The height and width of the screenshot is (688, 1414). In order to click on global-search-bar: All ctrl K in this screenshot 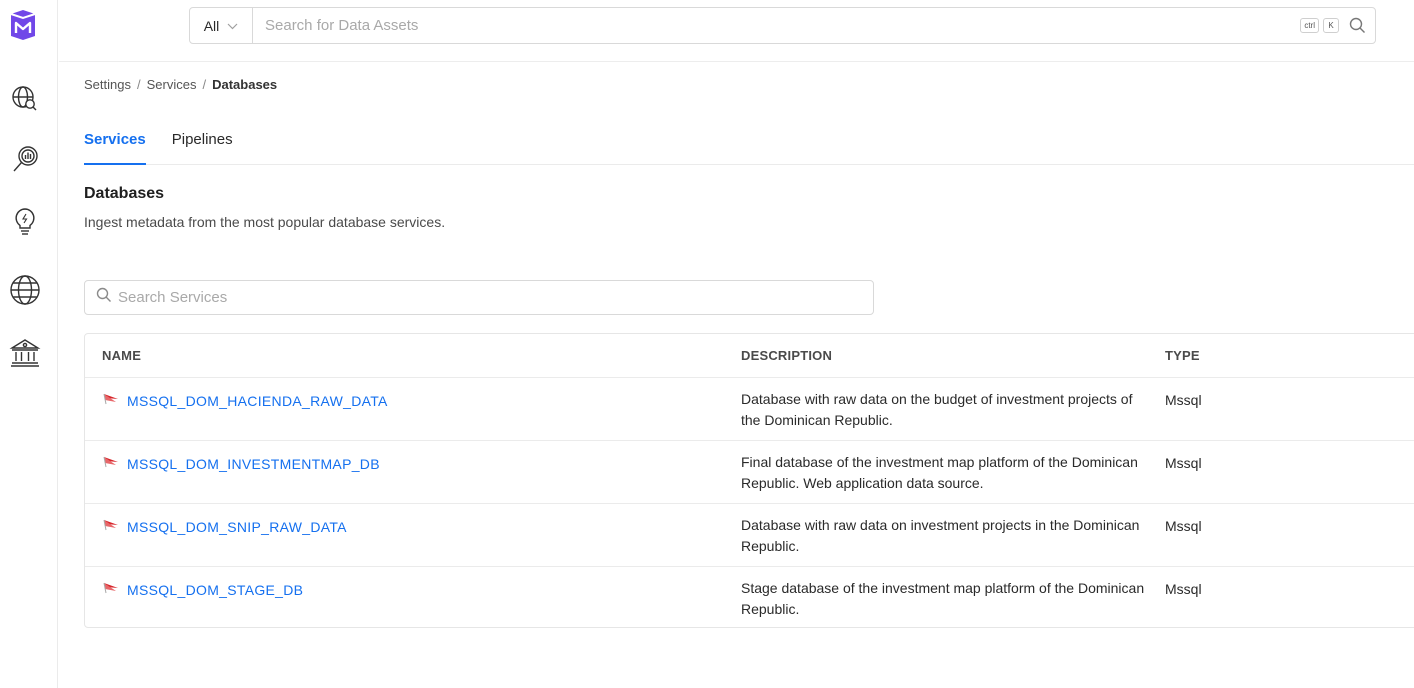, I will do `click(782, 25)`.